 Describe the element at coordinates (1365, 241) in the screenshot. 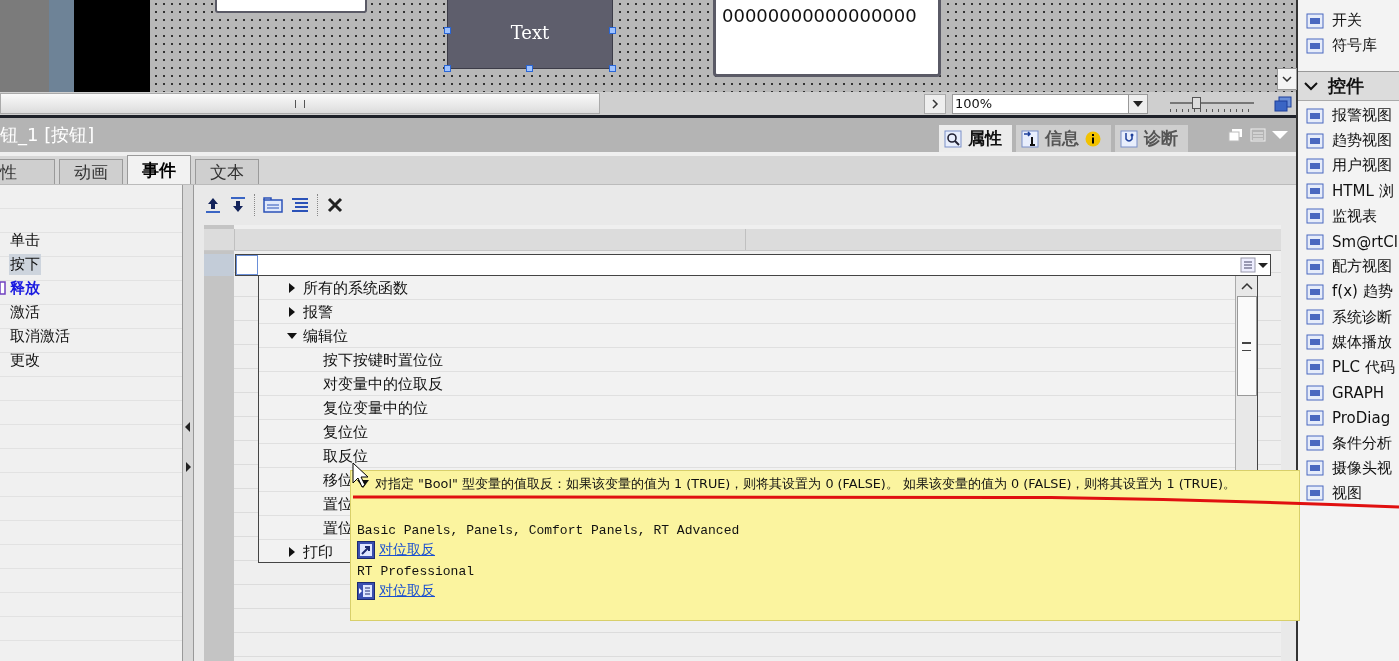

I see `toolbox-item: Sm@rtCli` at that location.